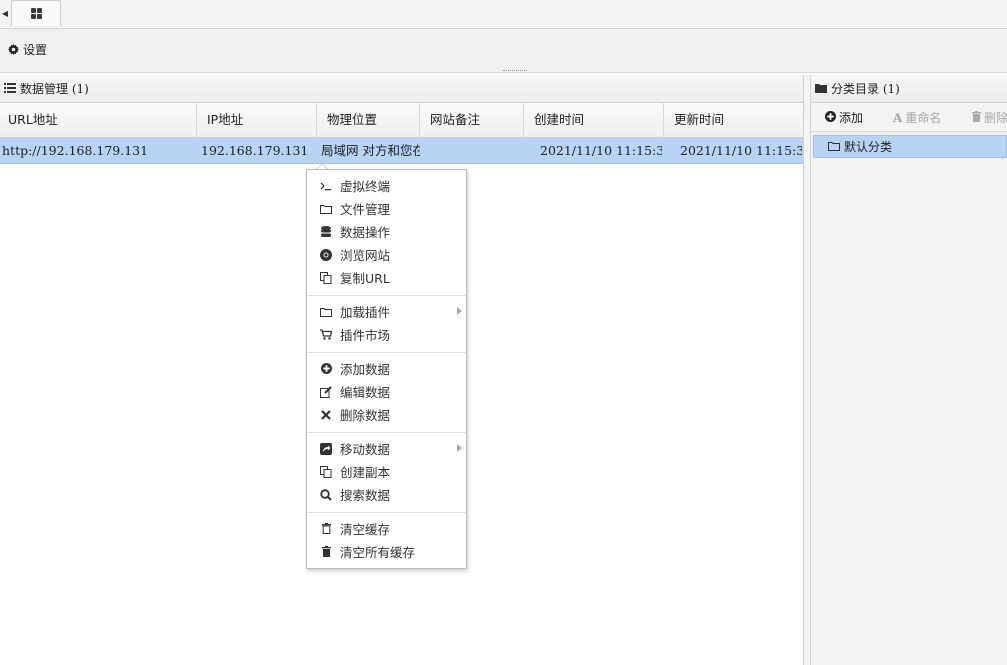  Describe the element at coordinates (365, 415) in the screenshot. I see `menu-item-label: 删除数据` at that location.